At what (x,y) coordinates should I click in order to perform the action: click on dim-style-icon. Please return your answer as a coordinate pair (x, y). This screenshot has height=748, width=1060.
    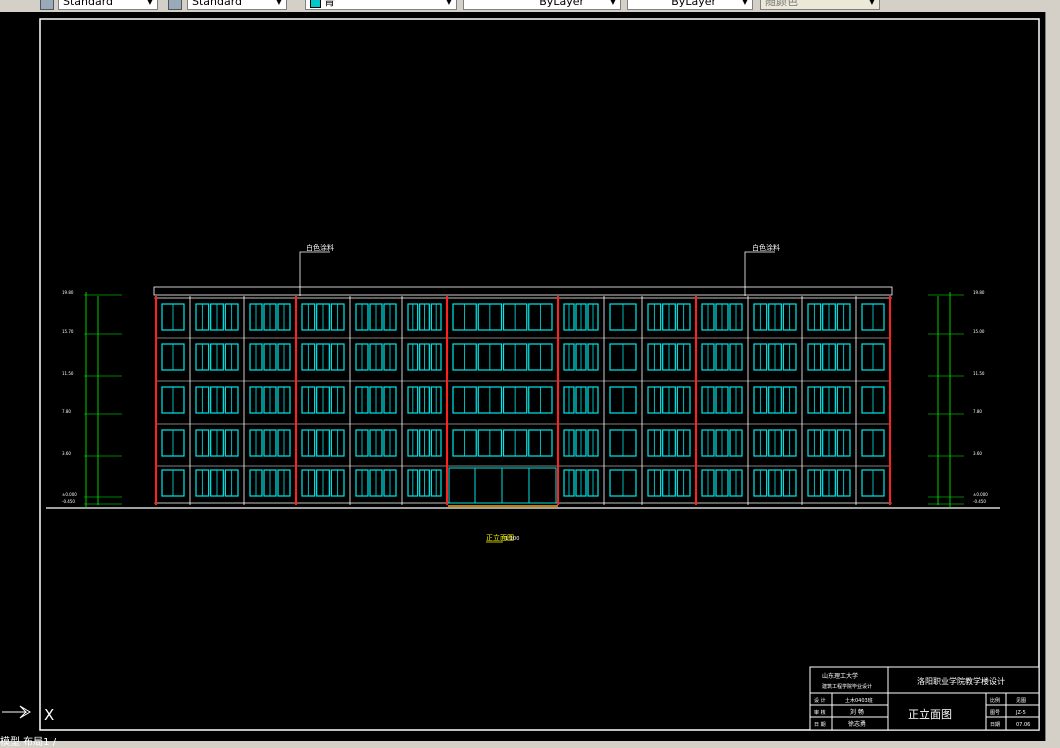
    Looking at the image, I should click on (175, 5).